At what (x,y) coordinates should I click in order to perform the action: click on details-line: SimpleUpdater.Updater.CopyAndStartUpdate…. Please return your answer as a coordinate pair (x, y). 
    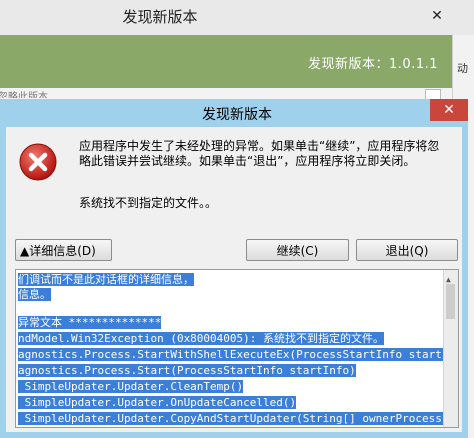
    Looking at the image, I should click on (237, 418).